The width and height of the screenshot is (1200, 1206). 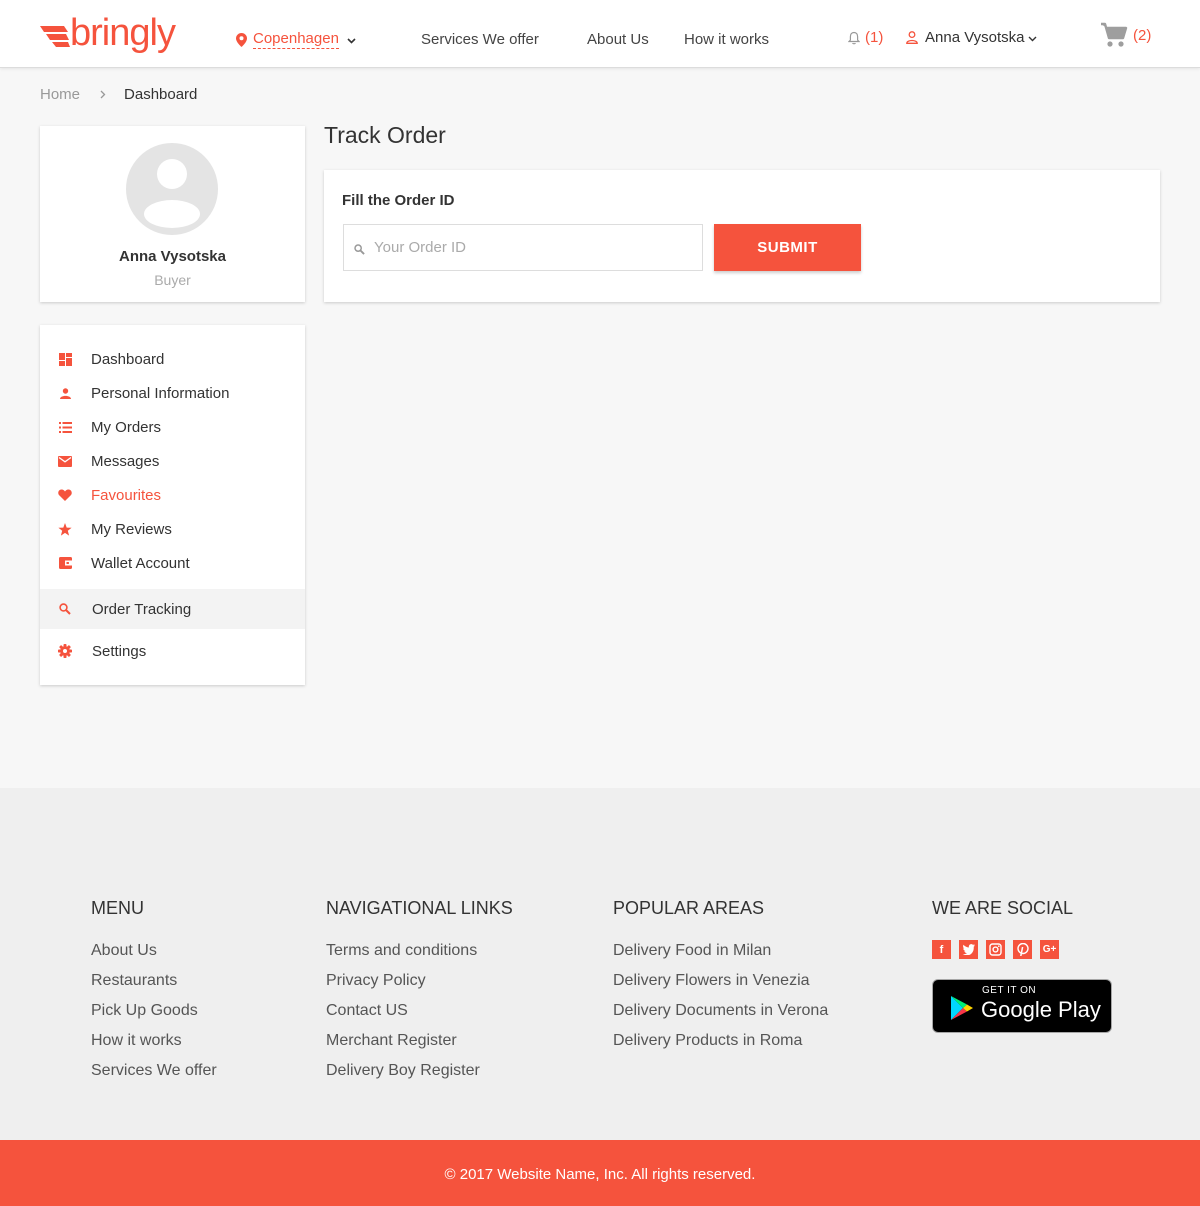 What do you see at coordinates (172, 359) in the screenshot?
I see `sidebar-item-dashboard: Dashboard` at bounding box center [172, 359].